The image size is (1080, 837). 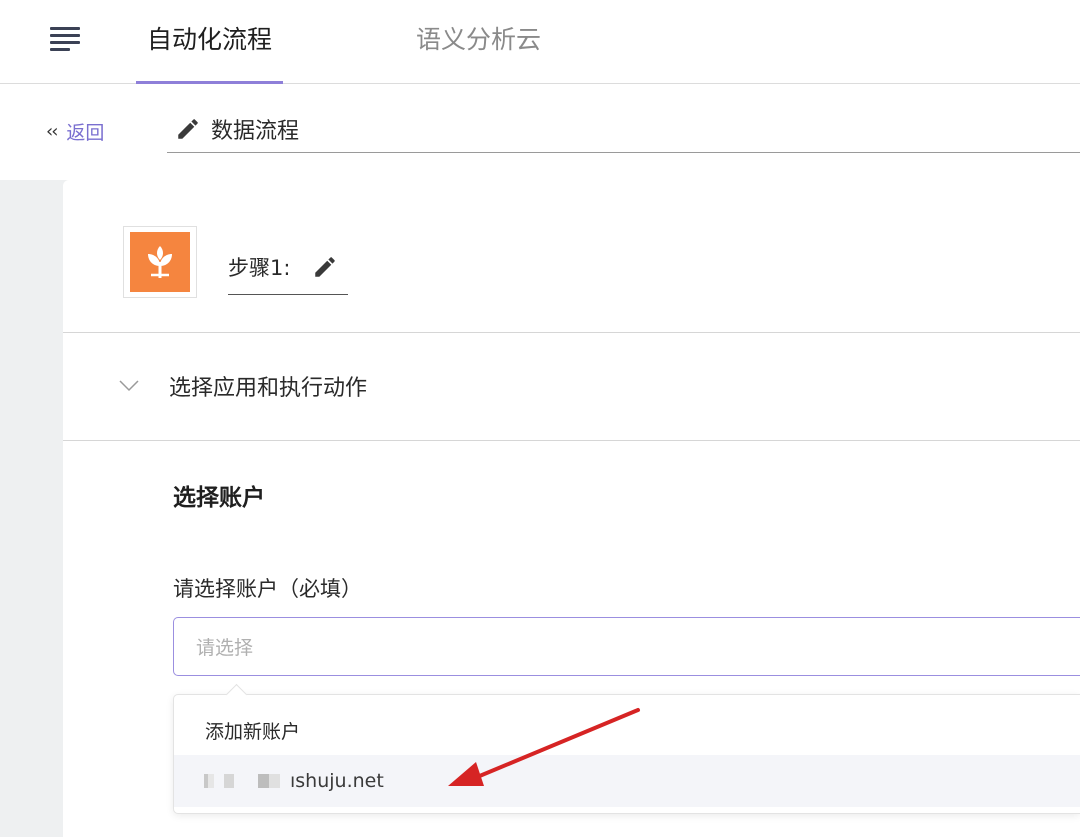 I want to click on tab-semantic-analysis-cloud: 语义分析云, so click(x=478, y=52).